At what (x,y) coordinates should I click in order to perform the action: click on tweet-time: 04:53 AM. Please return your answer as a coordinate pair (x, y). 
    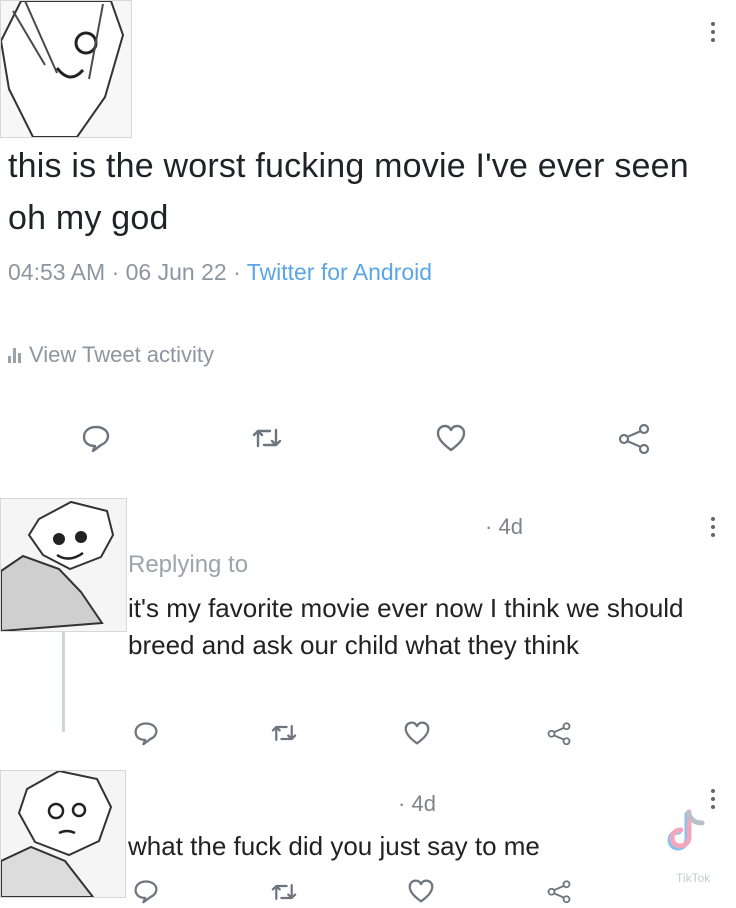
    Looking at the image, I should click on (57, 272).